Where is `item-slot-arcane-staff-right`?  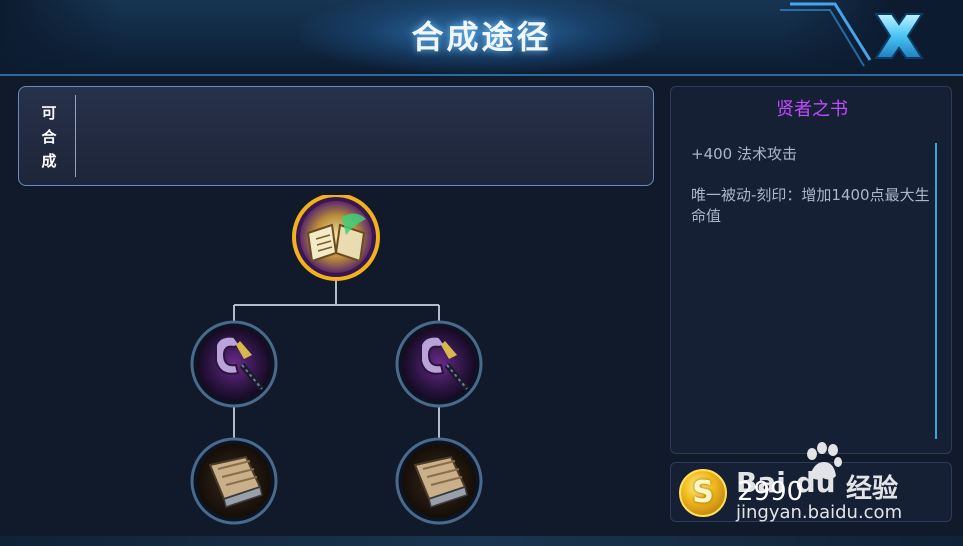
item-slot-arcane-staff-right is located at coordinates (439, 364).